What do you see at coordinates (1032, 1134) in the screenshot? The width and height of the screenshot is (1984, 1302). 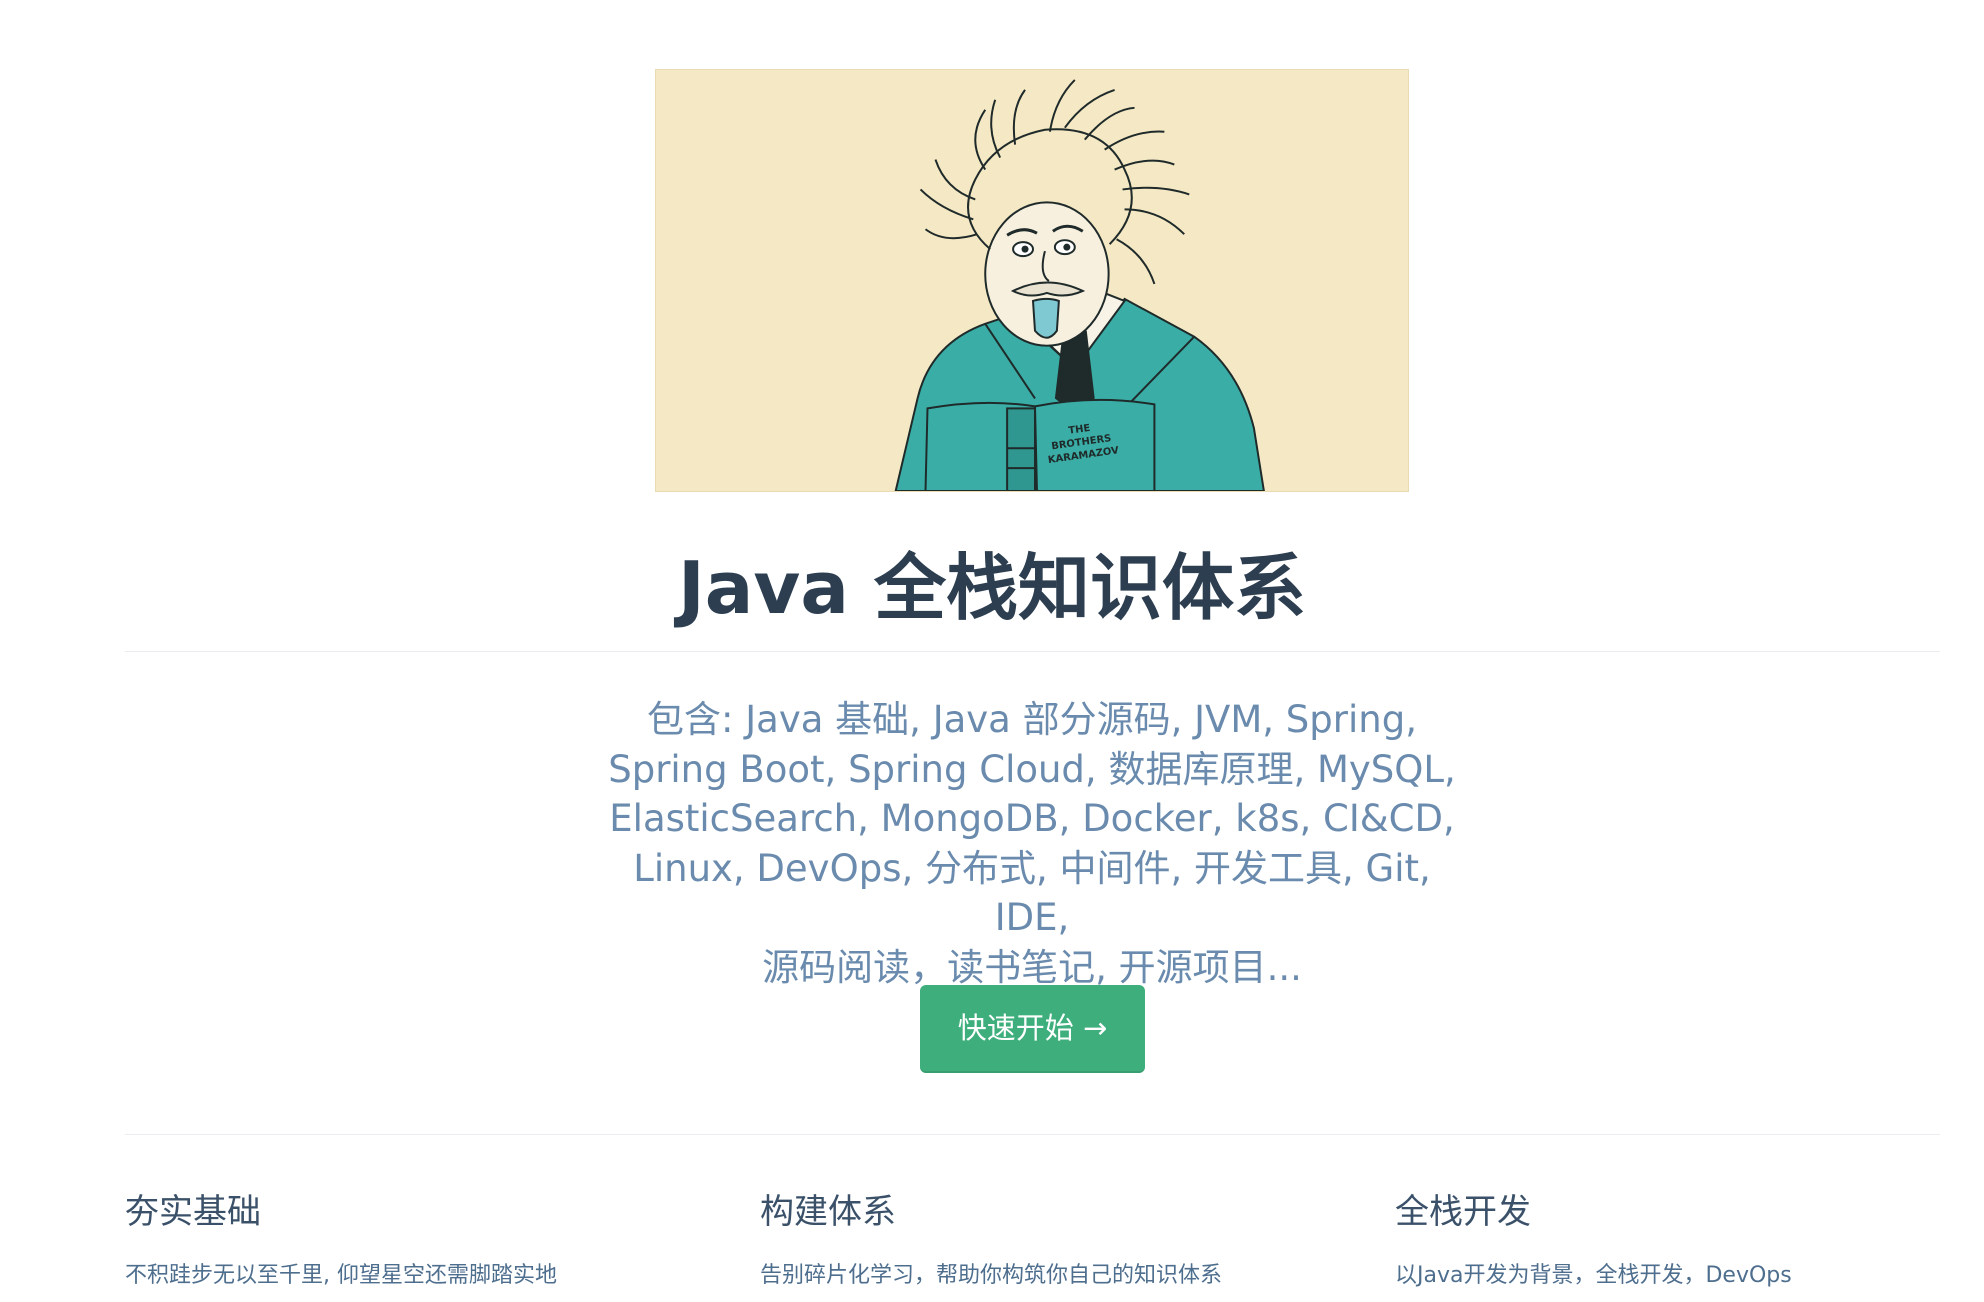 I see `features-divider` at bounding box center [1032, 1134].